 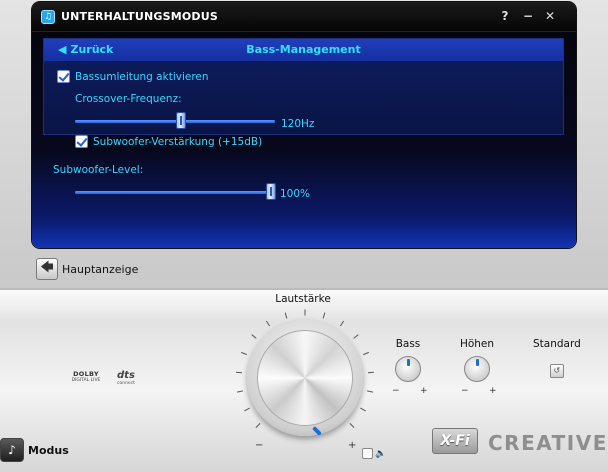 I want to click on title-bar: ♫ UNTERHALTUNGSMODUS ? − ✕, so click(x=304, y=17).